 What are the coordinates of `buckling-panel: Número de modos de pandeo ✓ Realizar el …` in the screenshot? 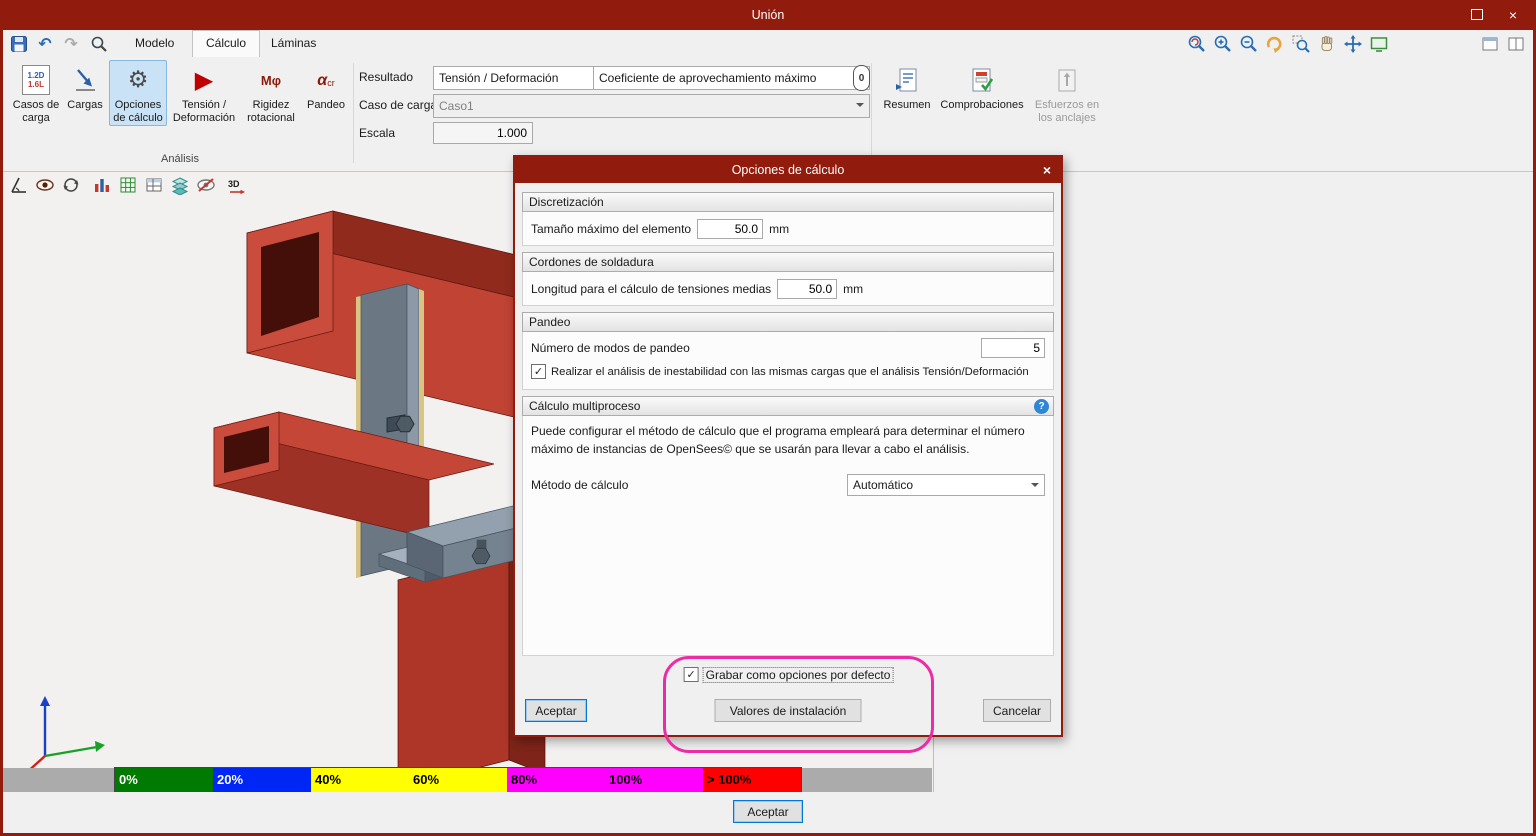 It's located at (788, 361).